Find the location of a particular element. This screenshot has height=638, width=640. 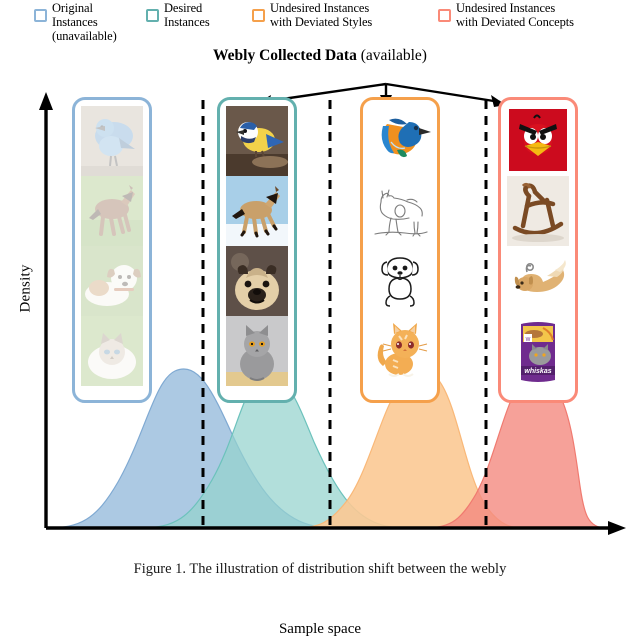

legend-item-desired: Desired Instances is located at coordinates (178, 15).